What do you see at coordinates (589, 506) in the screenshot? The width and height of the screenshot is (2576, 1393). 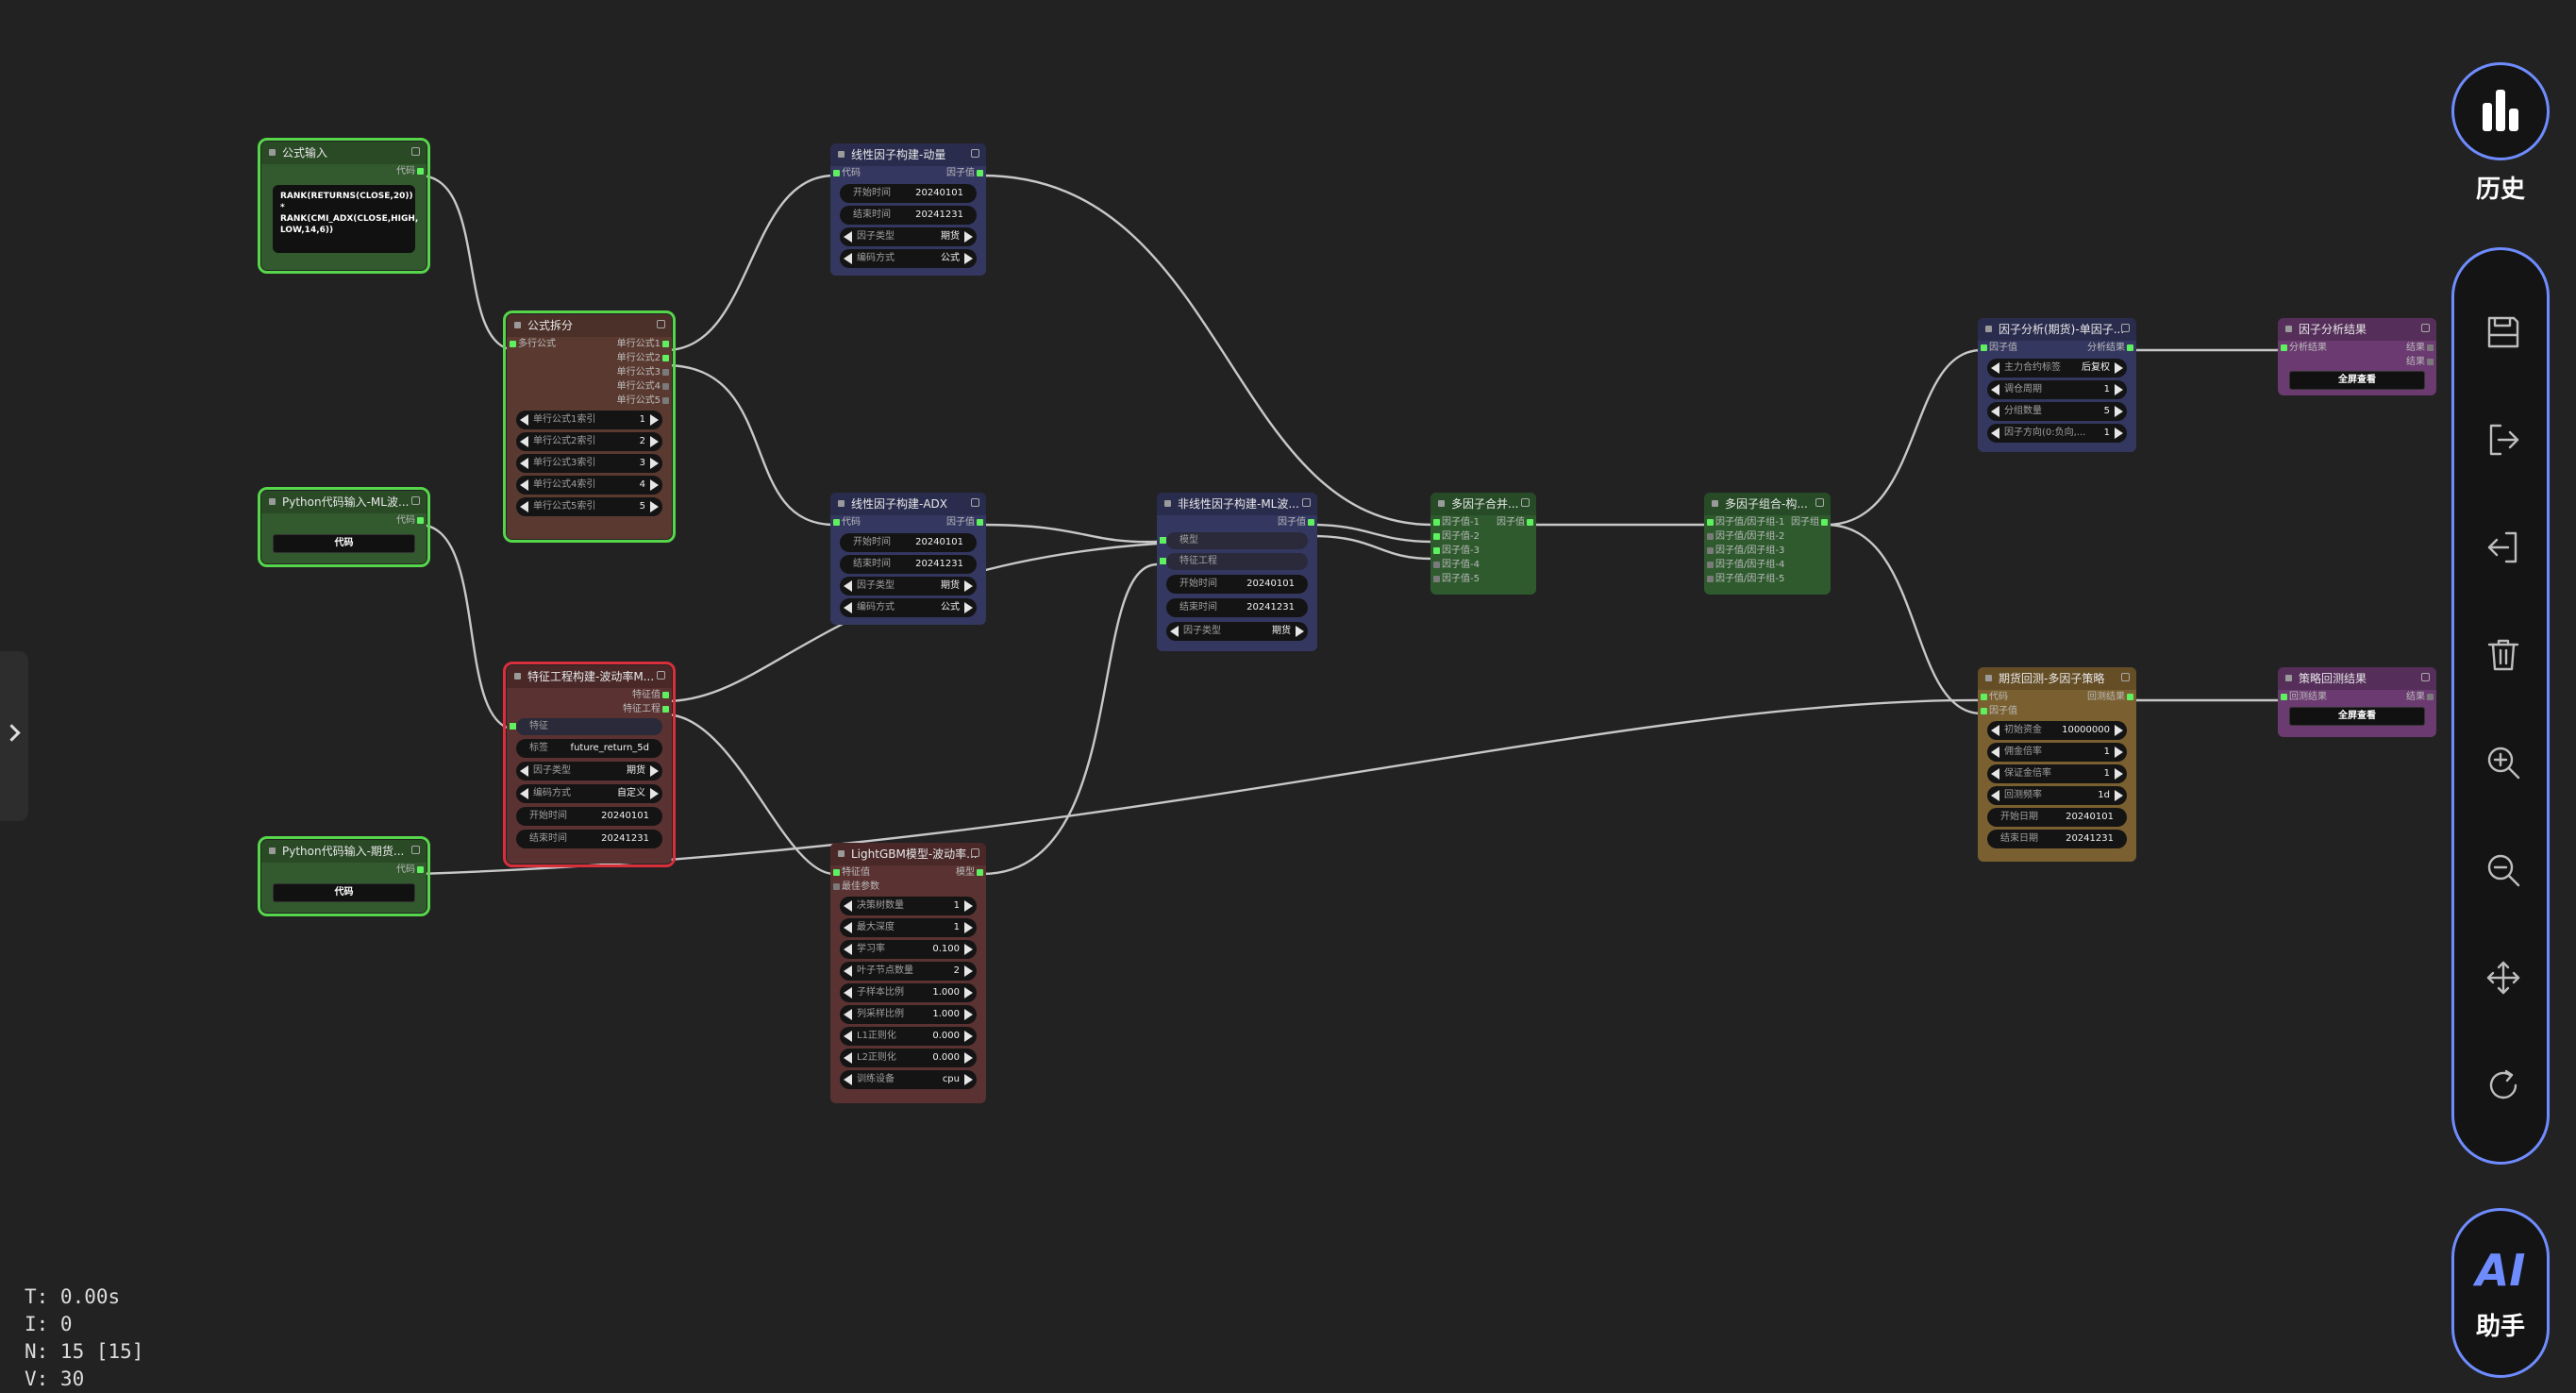 I see `widget-number: 单行公式5索引 5` at bounding box center [589, 506].